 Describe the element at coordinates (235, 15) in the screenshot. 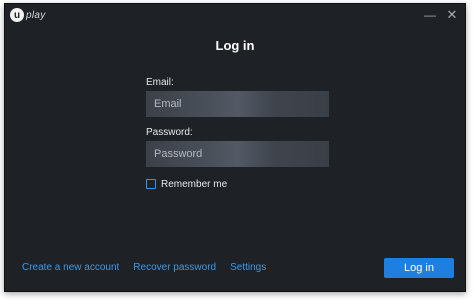

I see `title-bar: u play — ✕` at that location.